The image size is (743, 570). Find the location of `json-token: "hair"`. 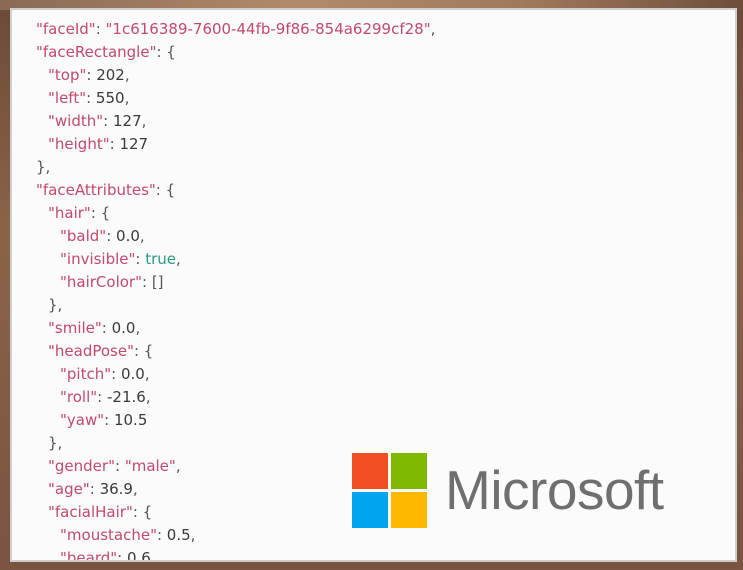

json-token: "hair" is located at coordinates (69, 213).